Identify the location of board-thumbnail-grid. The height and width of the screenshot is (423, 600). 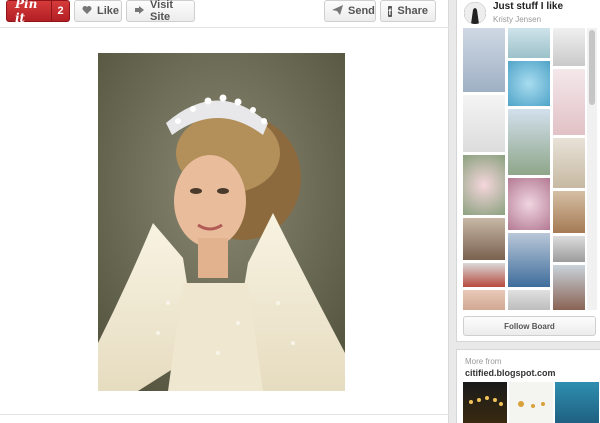
(524, 169).